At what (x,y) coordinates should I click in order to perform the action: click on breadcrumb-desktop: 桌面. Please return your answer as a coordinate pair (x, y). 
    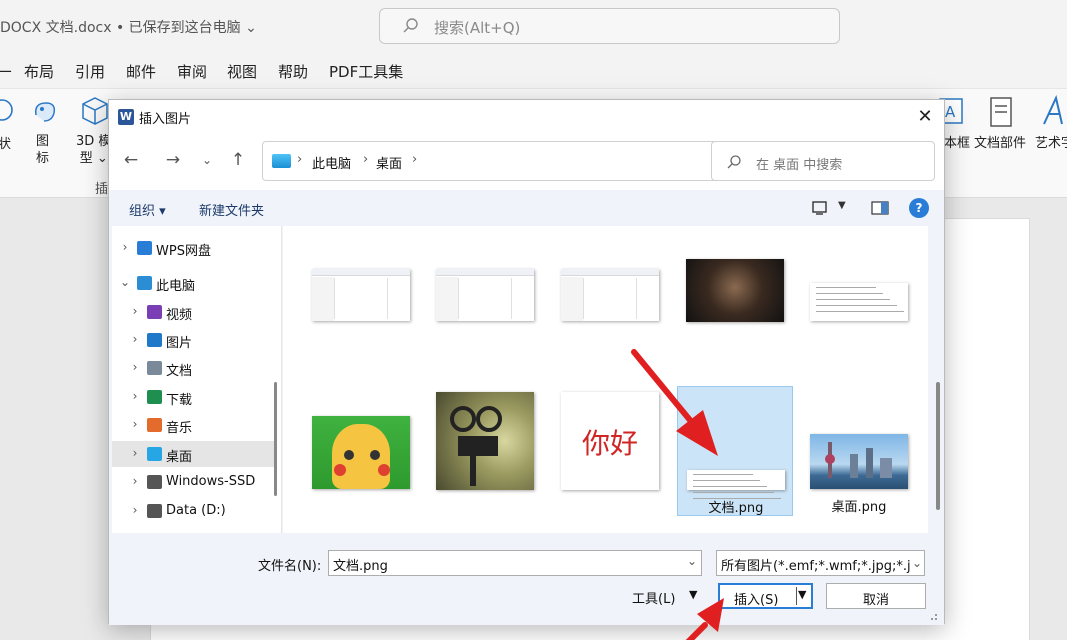
    Looking at the image, I should click on (389, 162).